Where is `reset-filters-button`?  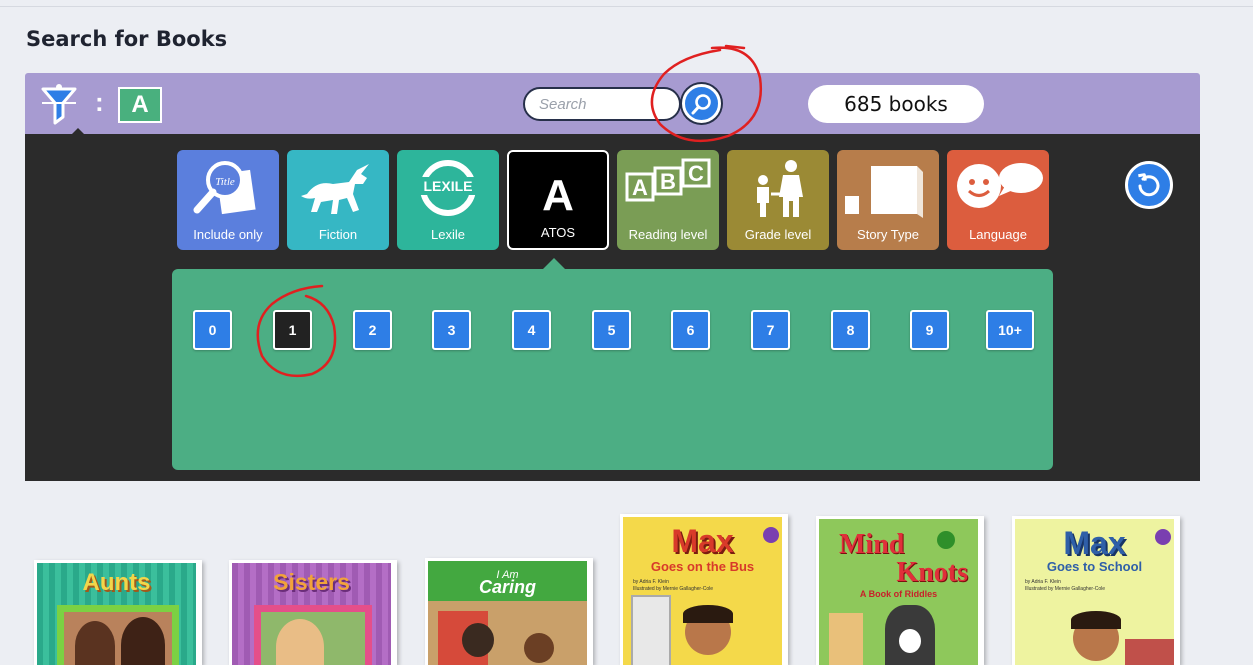
reset-filters-button is located at coordinates (1149, 185).